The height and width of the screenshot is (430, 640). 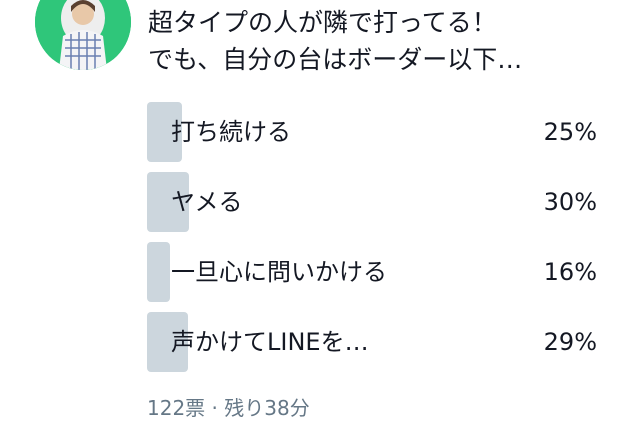 I want to click on poll-option-3: 一旦心に問いかける 16%, so click(x=375, y=272).